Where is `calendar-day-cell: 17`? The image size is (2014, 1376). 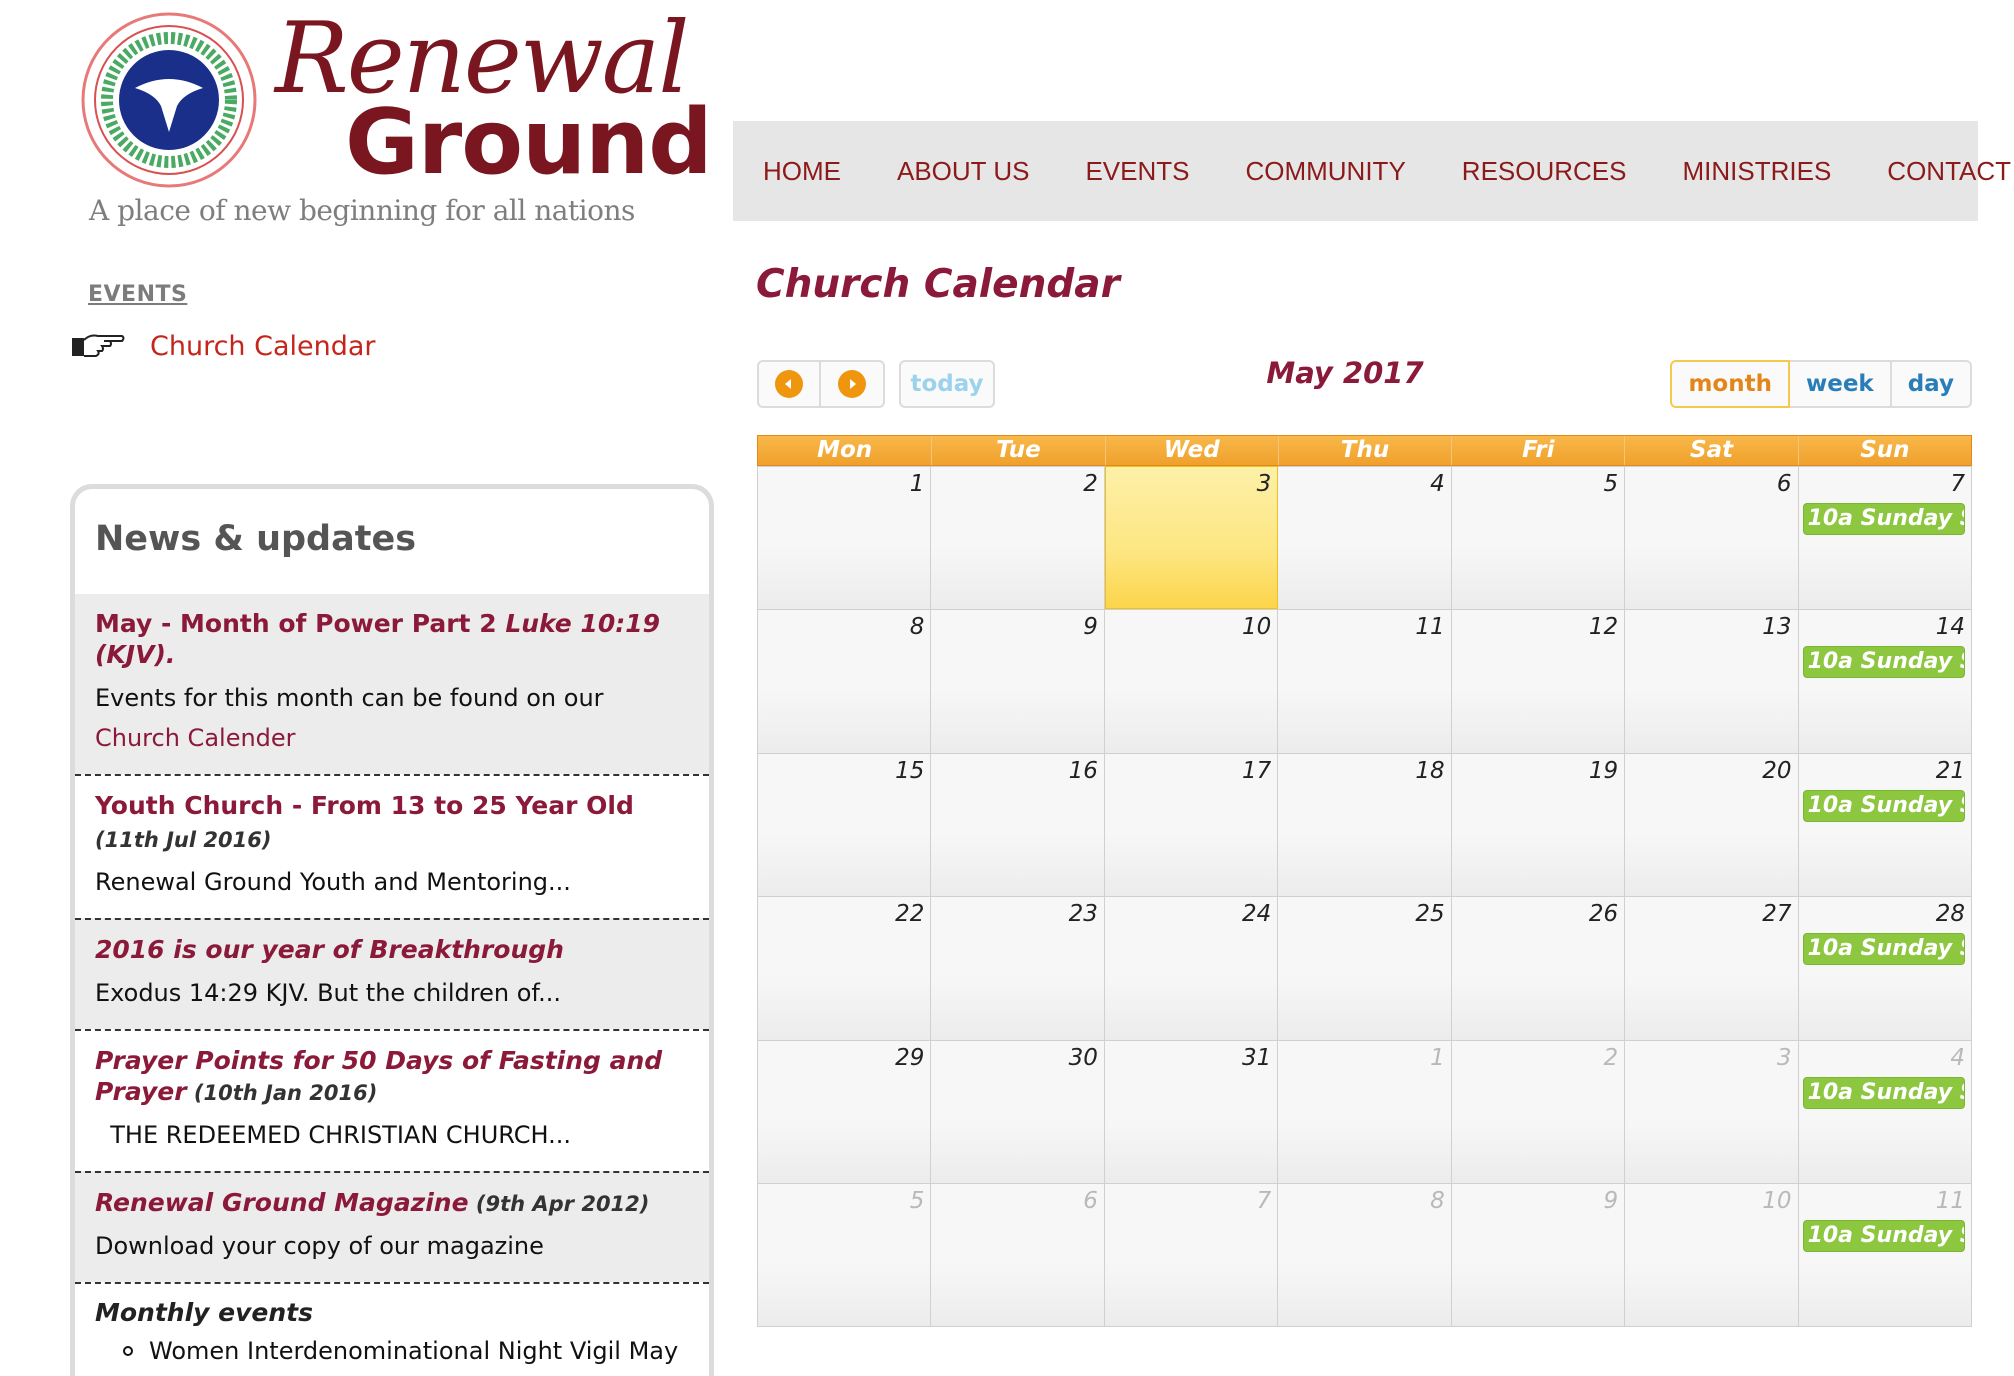 calendar-day-cell: 17 is located at coordinates (1191, 824).